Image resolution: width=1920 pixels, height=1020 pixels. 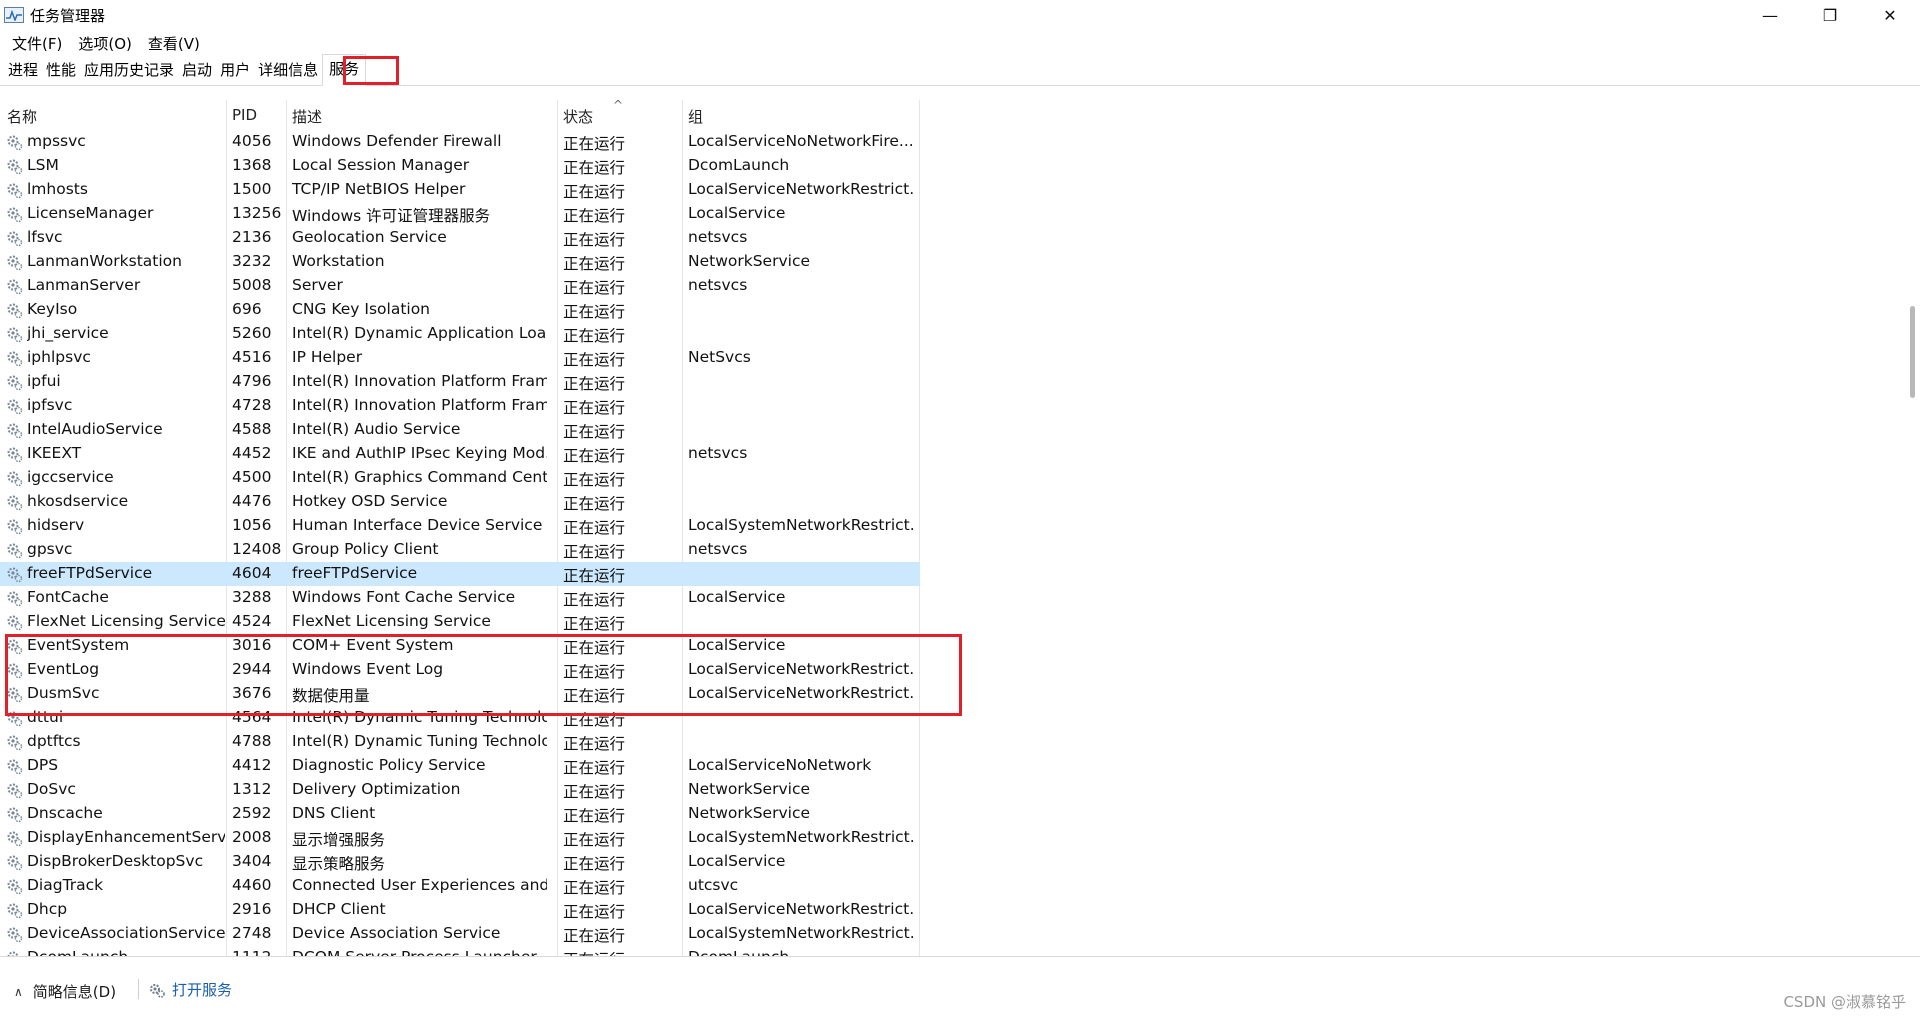 What do you see at coordinates (157, 990) in the screenshot?
I see `services-gear-icon` at bounding box center [157, 990].